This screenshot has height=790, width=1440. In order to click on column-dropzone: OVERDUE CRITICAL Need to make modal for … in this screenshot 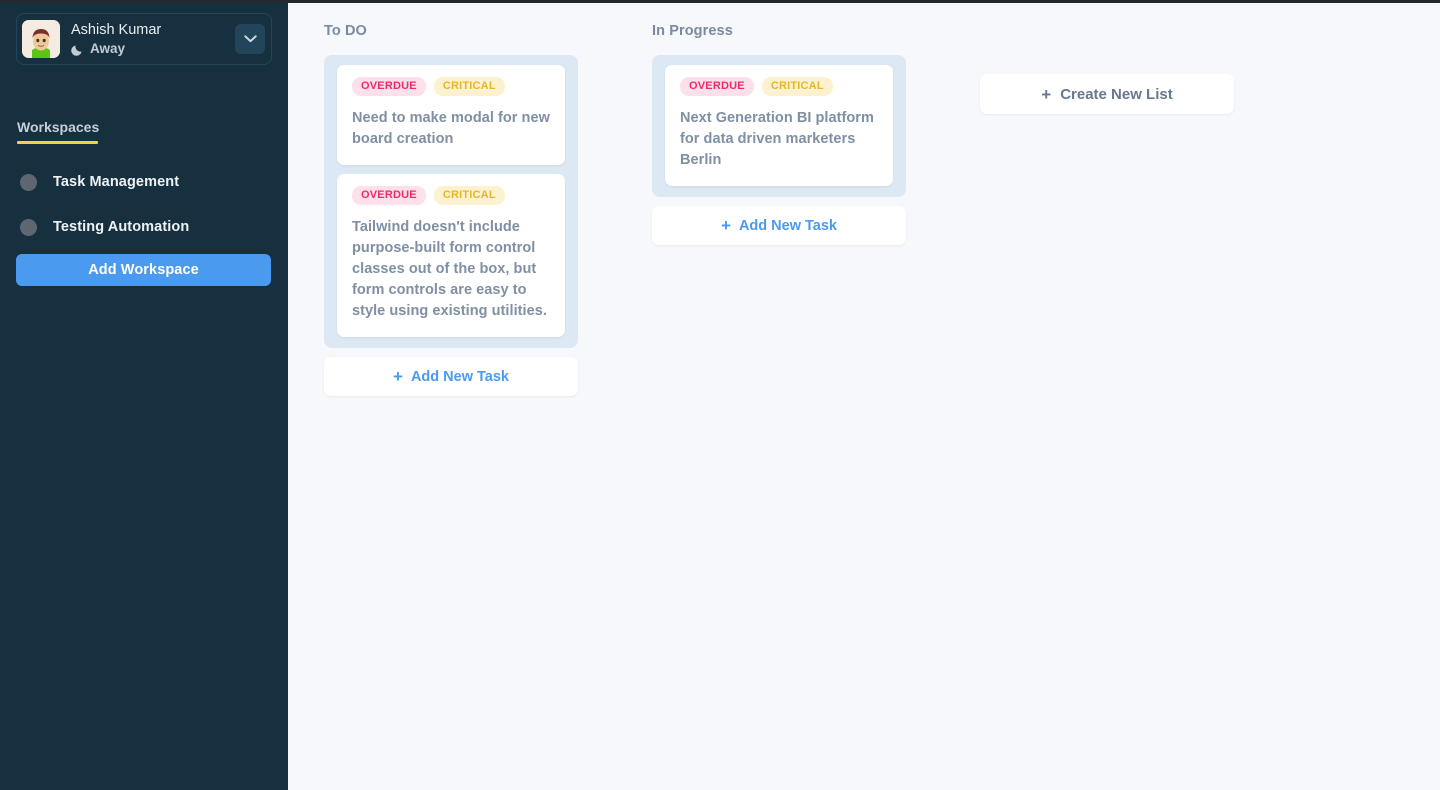, I will do `click(451, 201)`.